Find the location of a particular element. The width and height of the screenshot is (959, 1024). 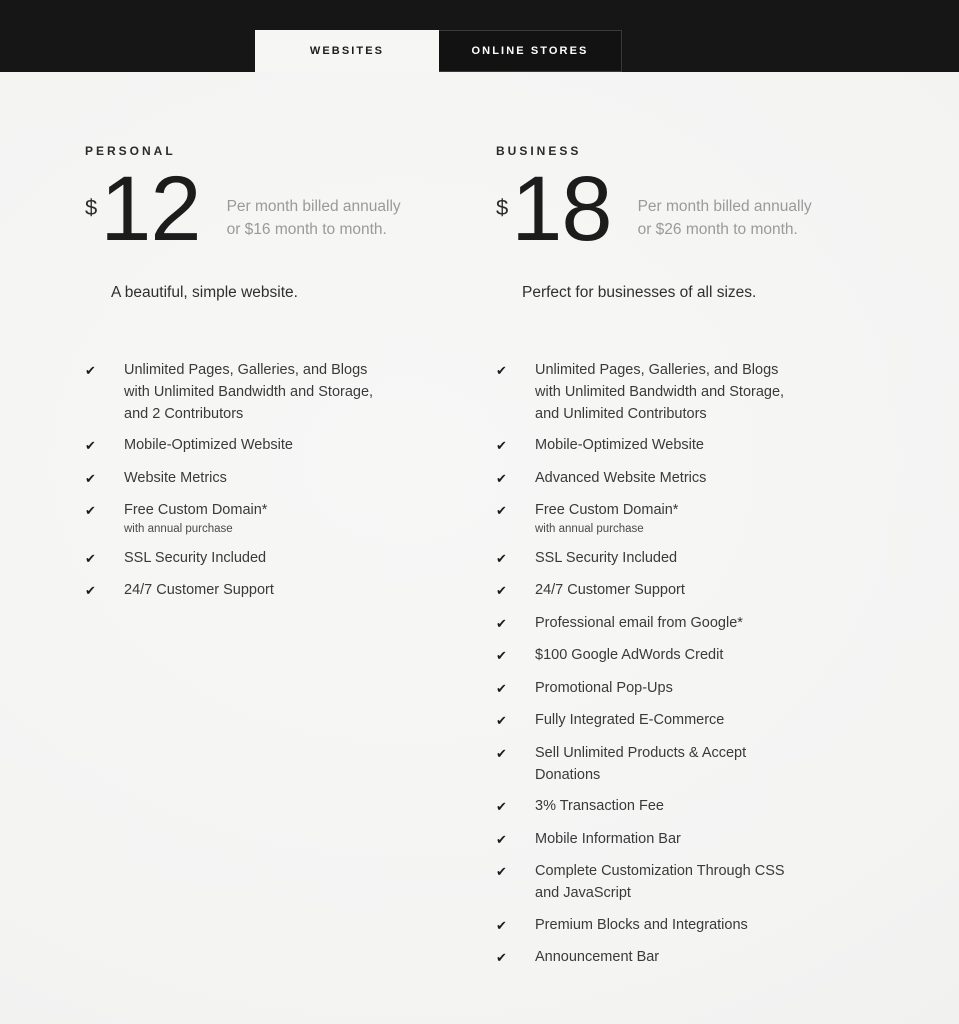

feature-body: $100 Google AdWords Credit is located at coordinates (620, 655).